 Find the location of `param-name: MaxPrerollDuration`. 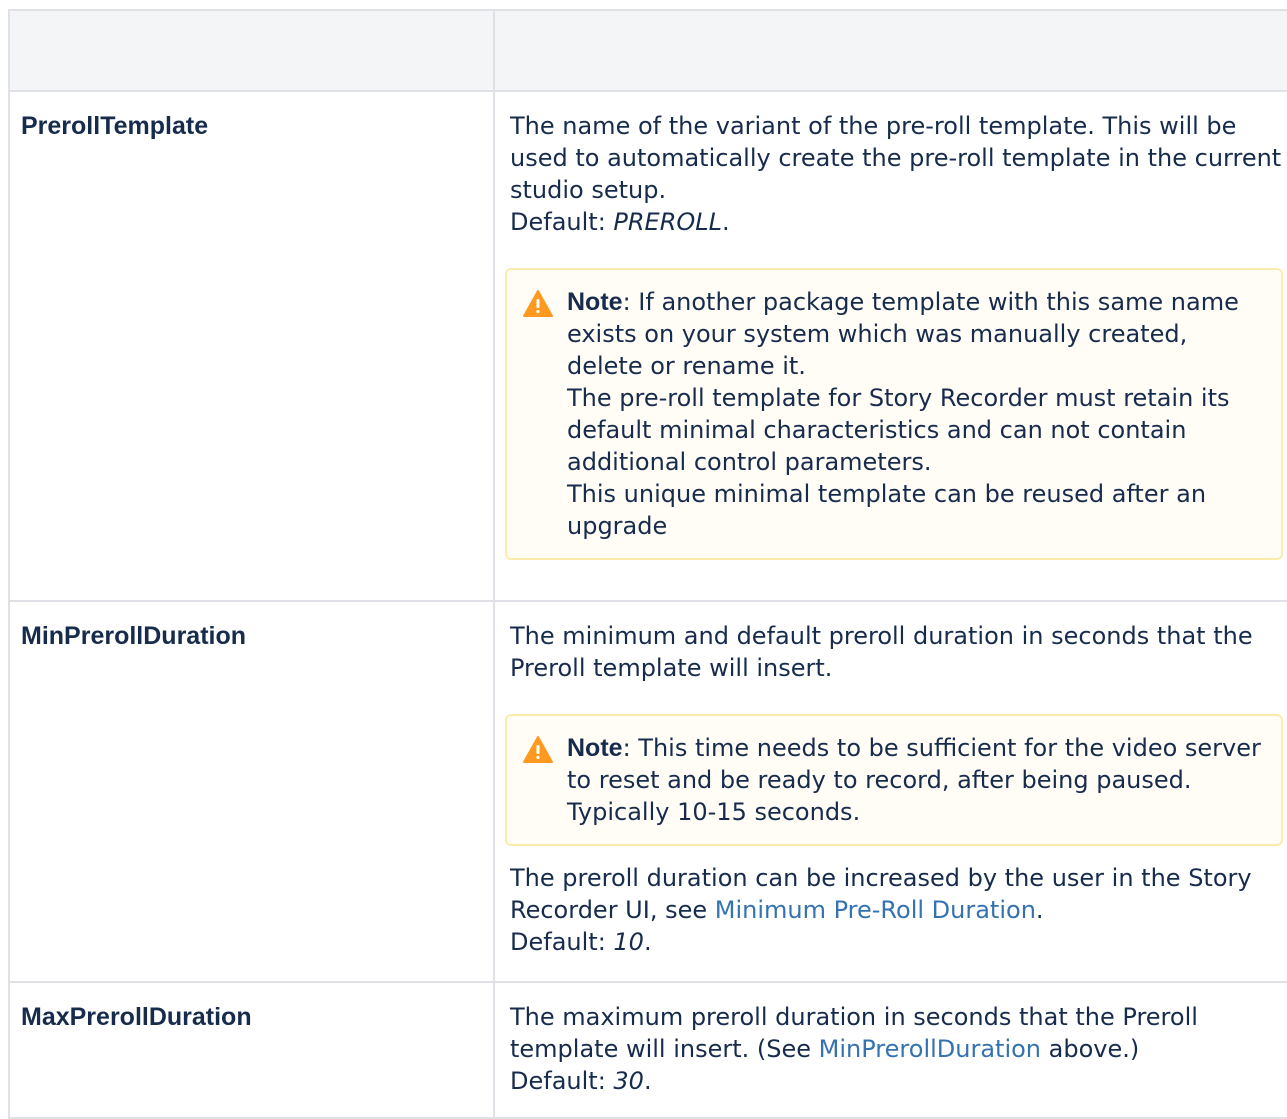

param-name: MaxPrerollDuration is located at coordinates (136, 1017).